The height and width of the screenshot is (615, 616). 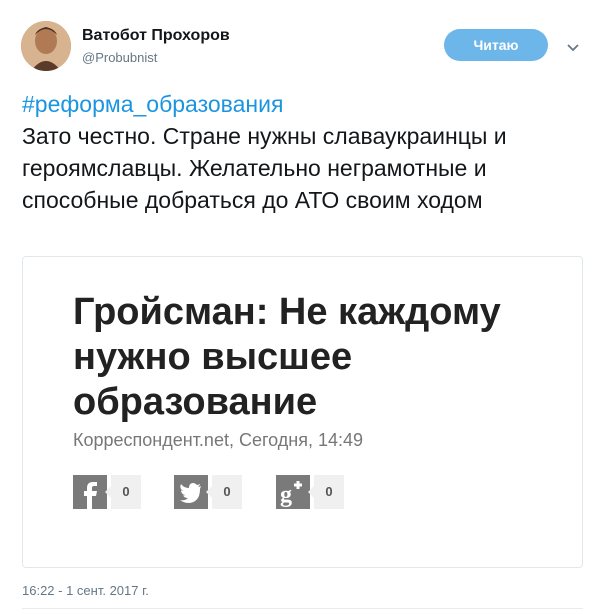 What do you see at coordinates (156, 36) in the screenshot?
I see `author-display-name: Ватобот Прохоров` at bounding box center [156, 36].